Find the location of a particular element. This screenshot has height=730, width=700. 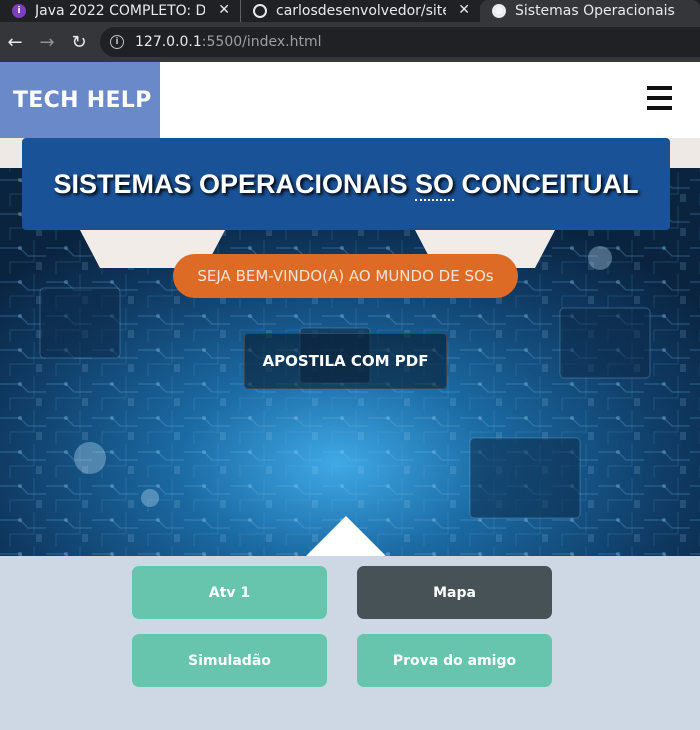

tab-label: Sistemas Operacionais is located at coordinates (595, 11).